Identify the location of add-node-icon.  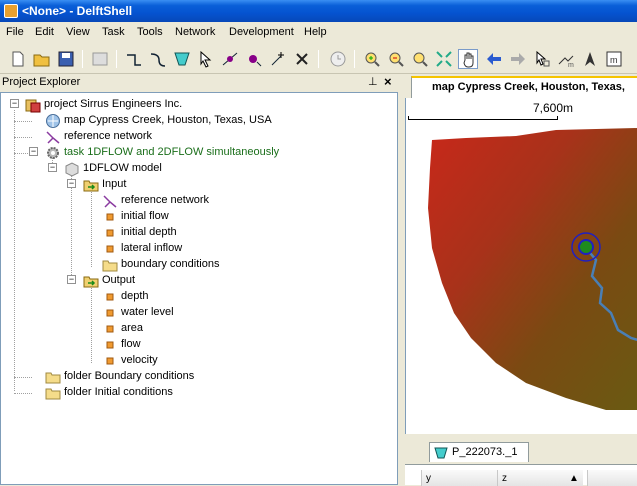
(254, 59).